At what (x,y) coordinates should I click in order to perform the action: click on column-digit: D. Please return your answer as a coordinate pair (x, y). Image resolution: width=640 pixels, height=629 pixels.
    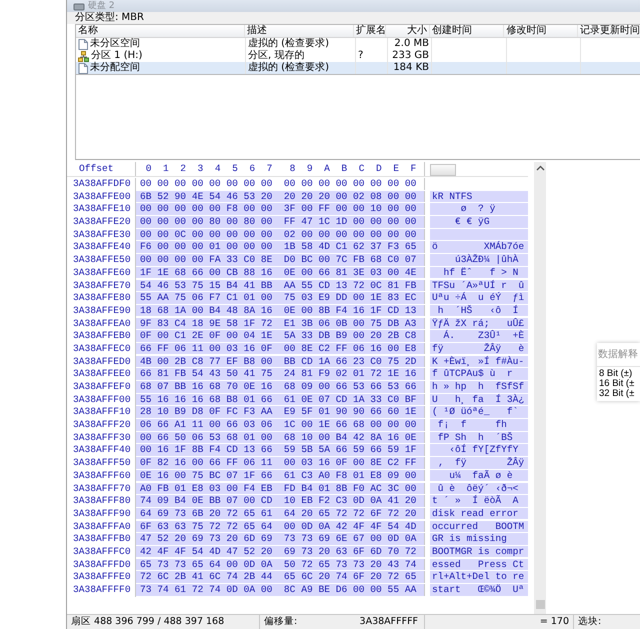
    Looking at the image, I should click on (378, 169).